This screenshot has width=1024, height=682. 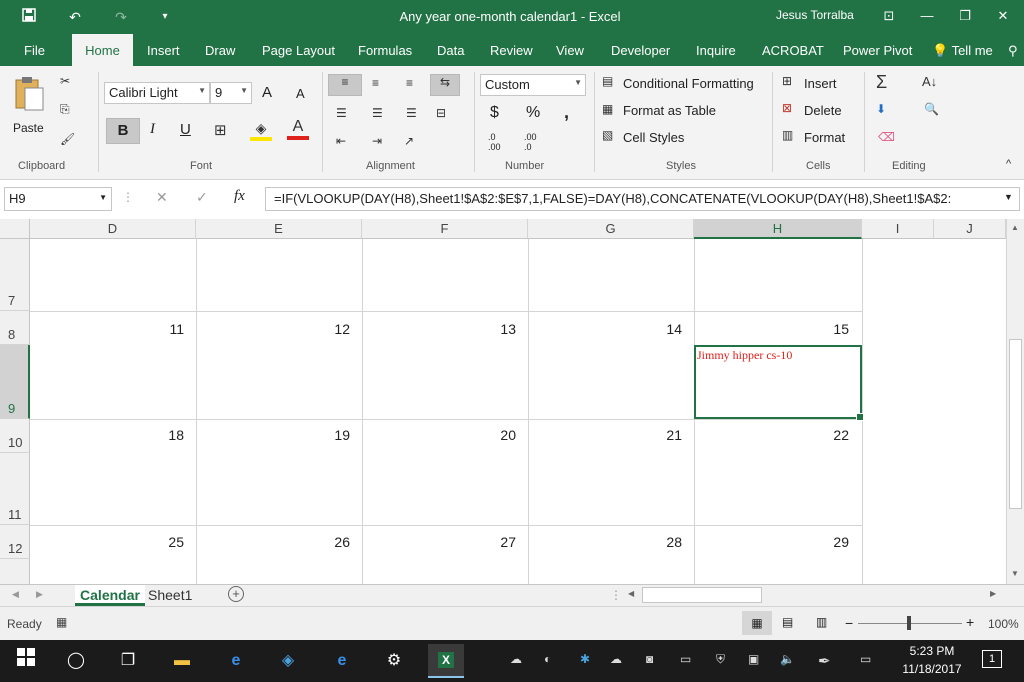 I want to click on row-header-9: 9, so click(x=15, y=382).